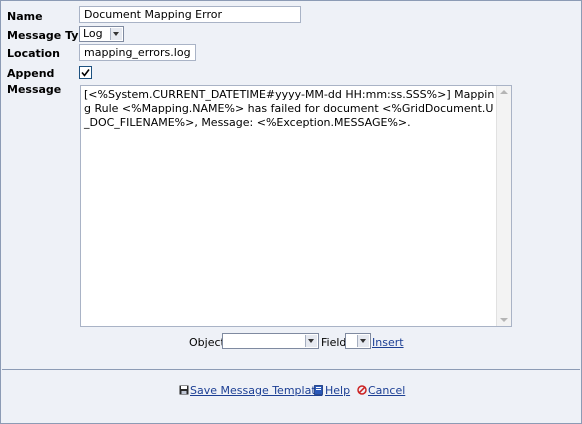 Image resolution: width=582 pixels, height=424 pixels. I want to click on object-select, so click(270, 341).